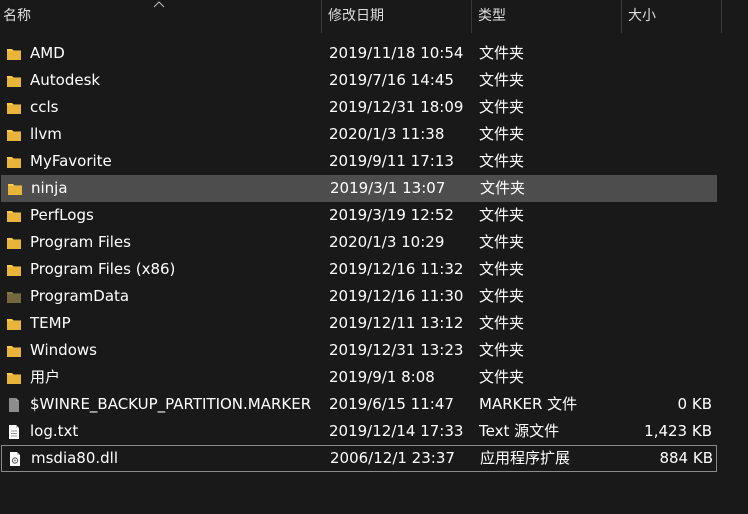 This screenshot has width=748, height=514. What do you see at coordinates (525, 458) in the screenshot?
I see `file-type: 应用程序扩展` at bounding box center [525, 458].